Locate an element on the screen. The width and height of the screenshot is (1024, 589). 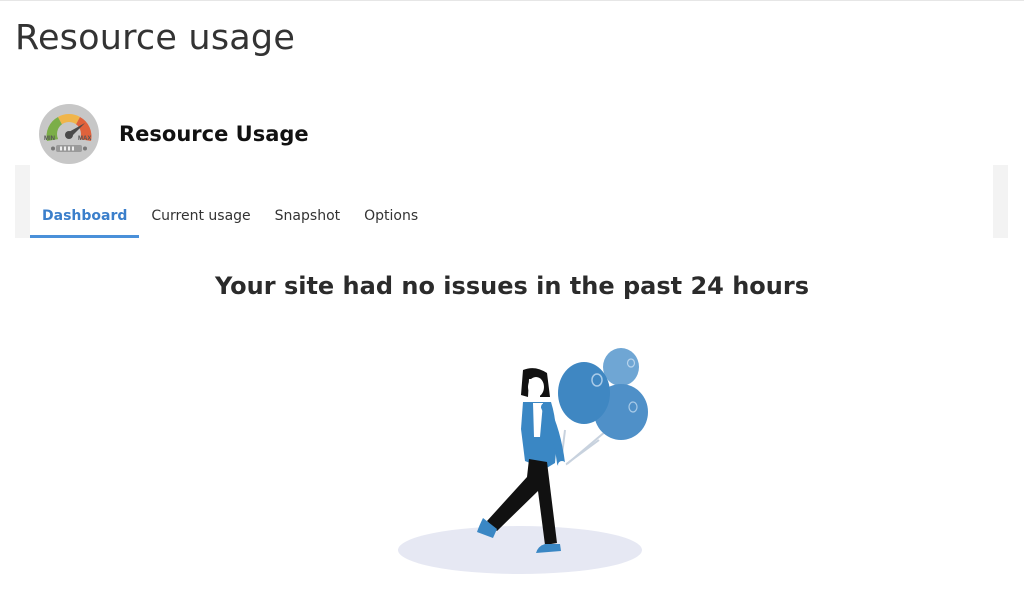
plugin-header: MIN MAX Resource Usage is located at coordinates (173, 134).